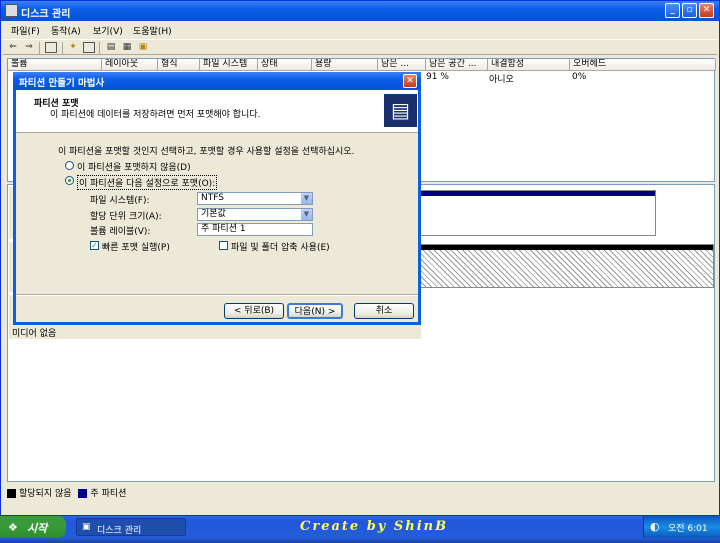 This screenshot has height=543, width=720. Describe the element at coordinates (108, 494) in the screenshot. I see `legend-primary: 주 파티션` at that location.